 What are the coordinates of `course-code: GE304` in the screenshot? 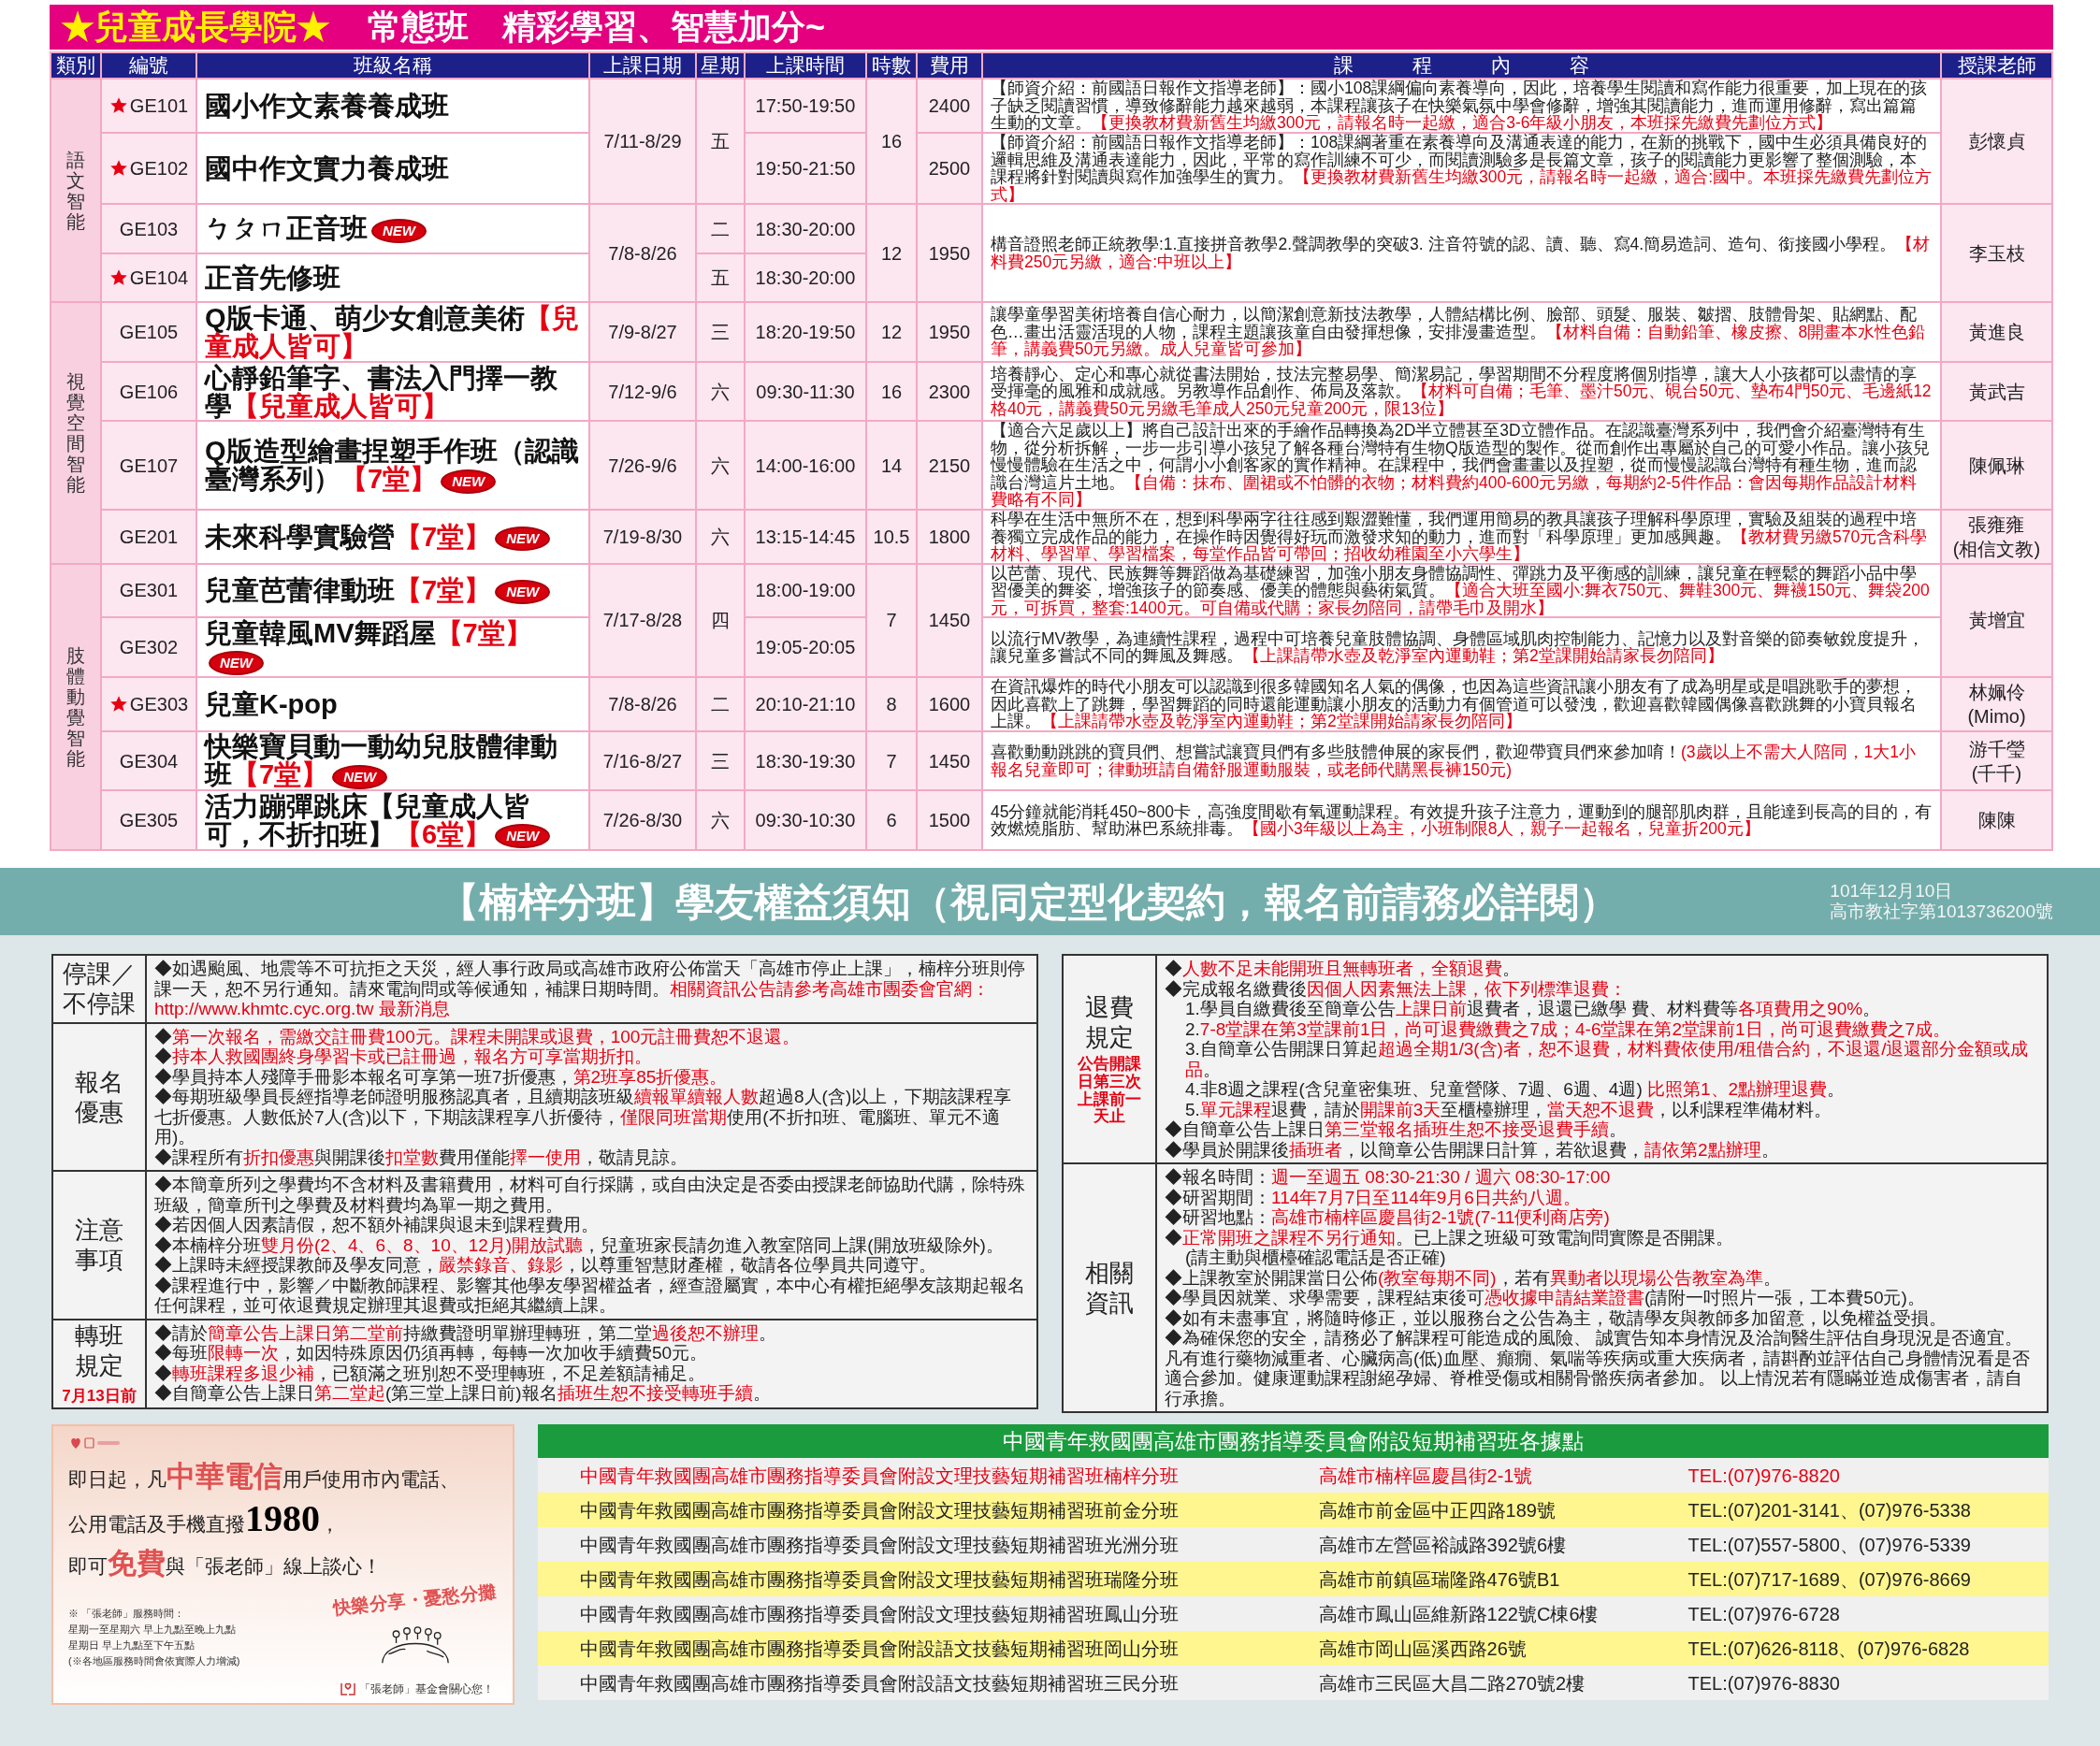 It's located at (149, 761).